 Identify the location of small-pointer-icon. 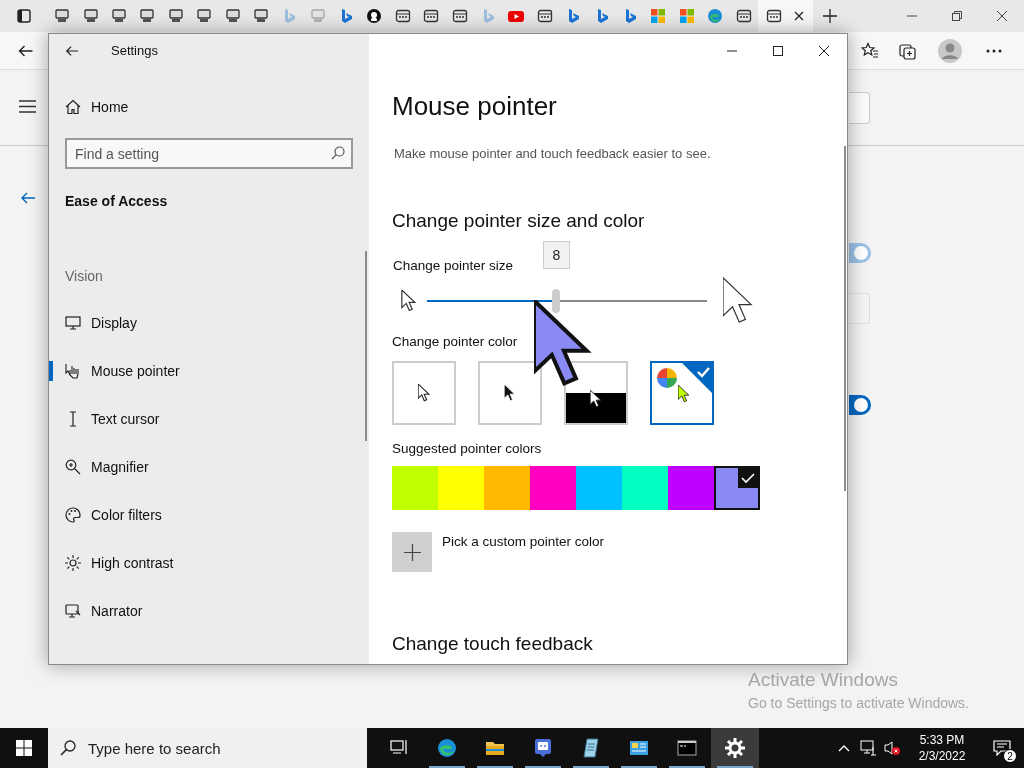
(409, 301).